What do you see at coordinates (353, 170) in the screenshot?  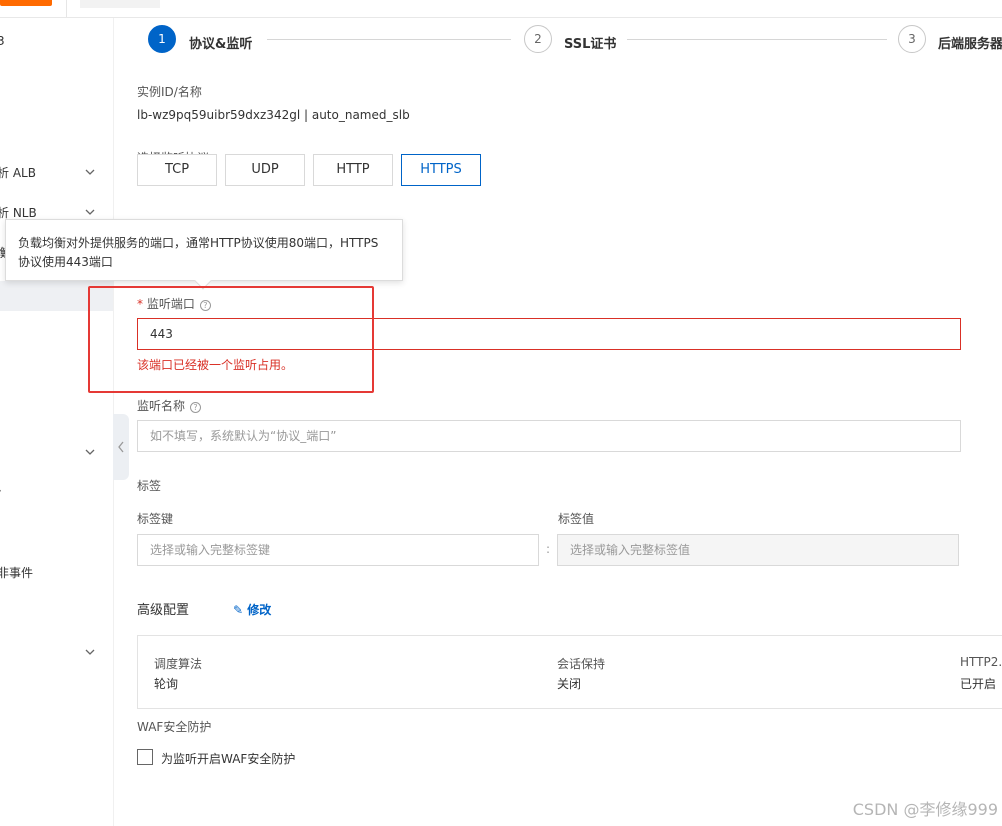 I see `protocol-option-http: HTTP` at bounding box center [353, 170].